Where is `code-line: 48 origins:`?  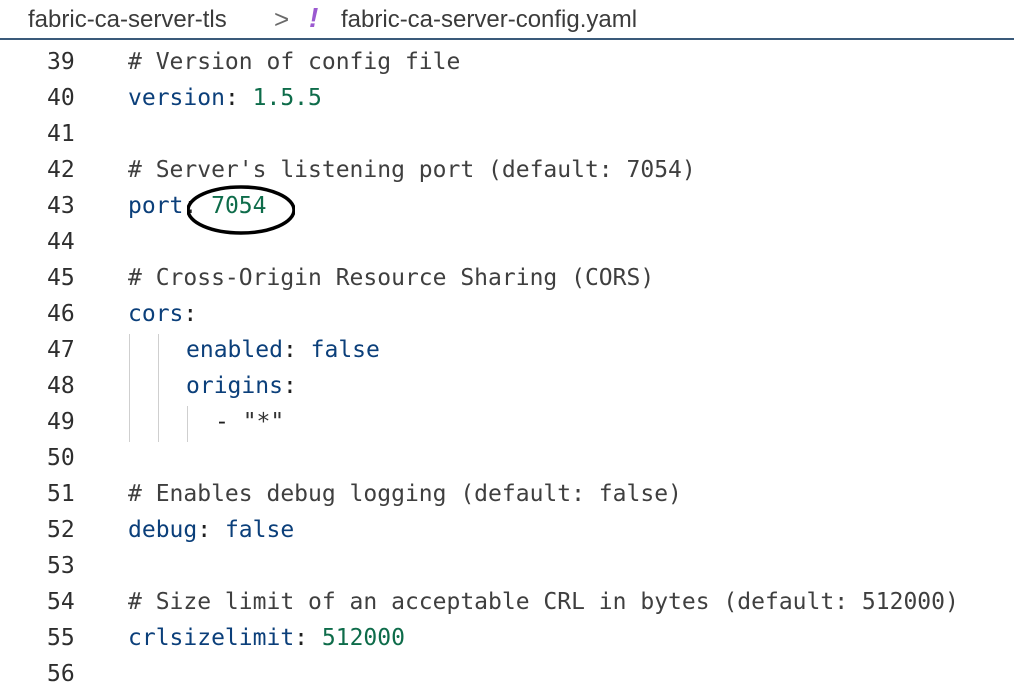 code-line: 48 origins: is located at coordinates (507, 388).